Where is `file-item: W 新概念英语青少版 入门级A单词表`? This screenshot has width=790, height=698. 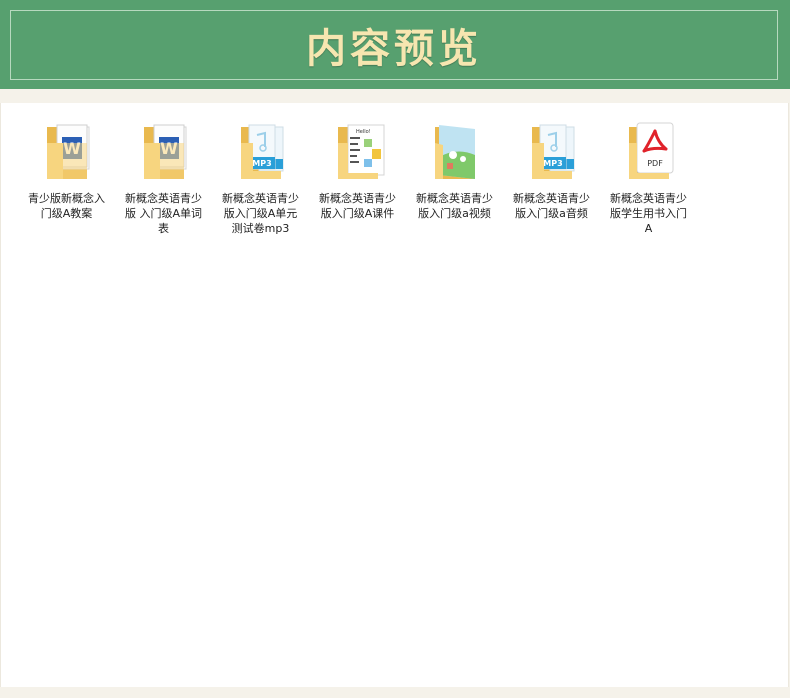 file-item: W 新概念英语青少版 入门级A单词表 is located at coordinates (163, 174).